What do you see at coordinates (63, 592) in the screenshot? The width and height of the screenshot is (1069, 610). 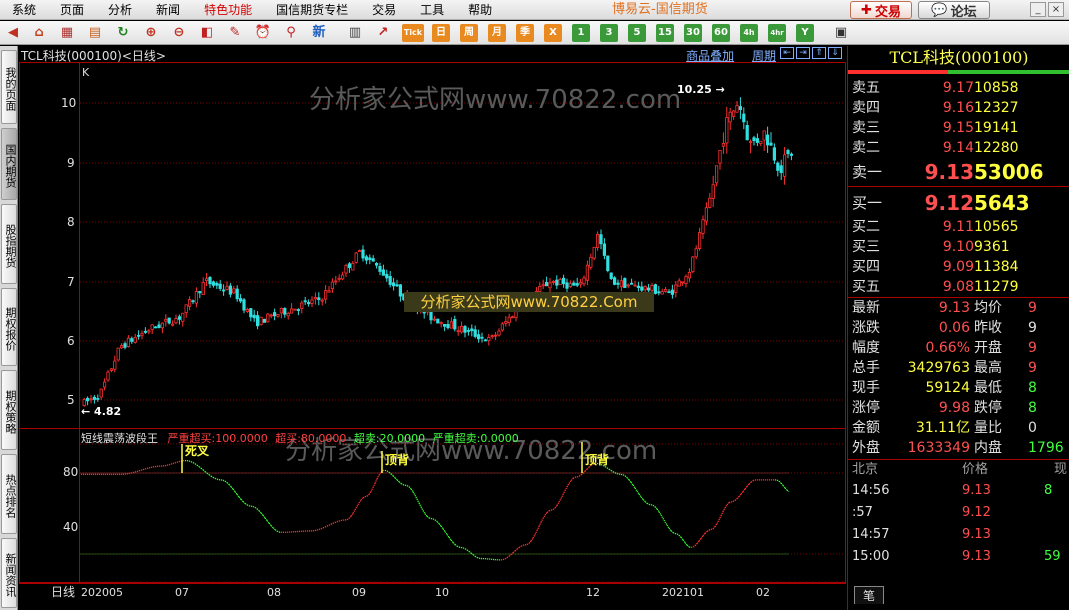 I see `bottom-tab-daily: 日线` at bounding box center [63, 592].